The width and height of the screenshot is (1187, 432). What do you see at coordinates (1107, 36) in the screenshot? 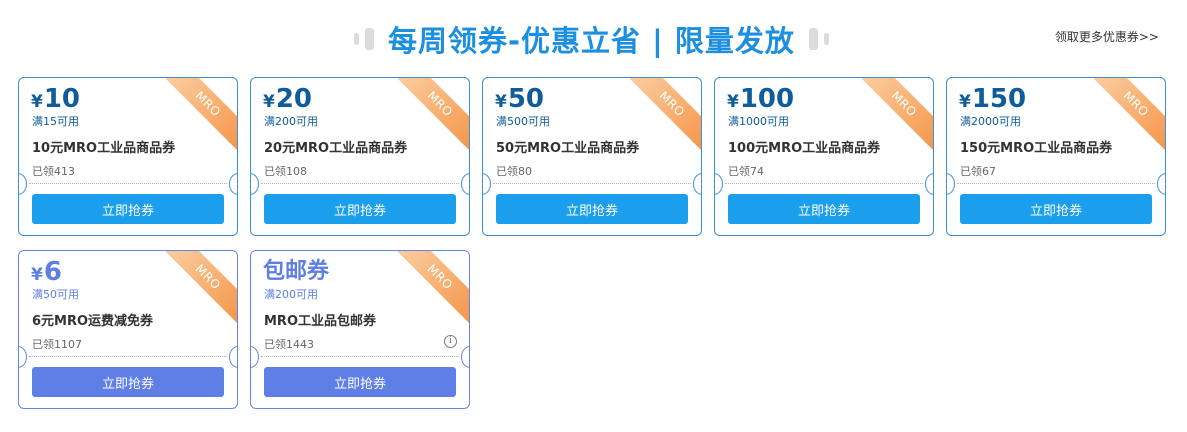
I see `more-coupons-link: 领取更多优惠券>>` at bounding box center [1107, 36].